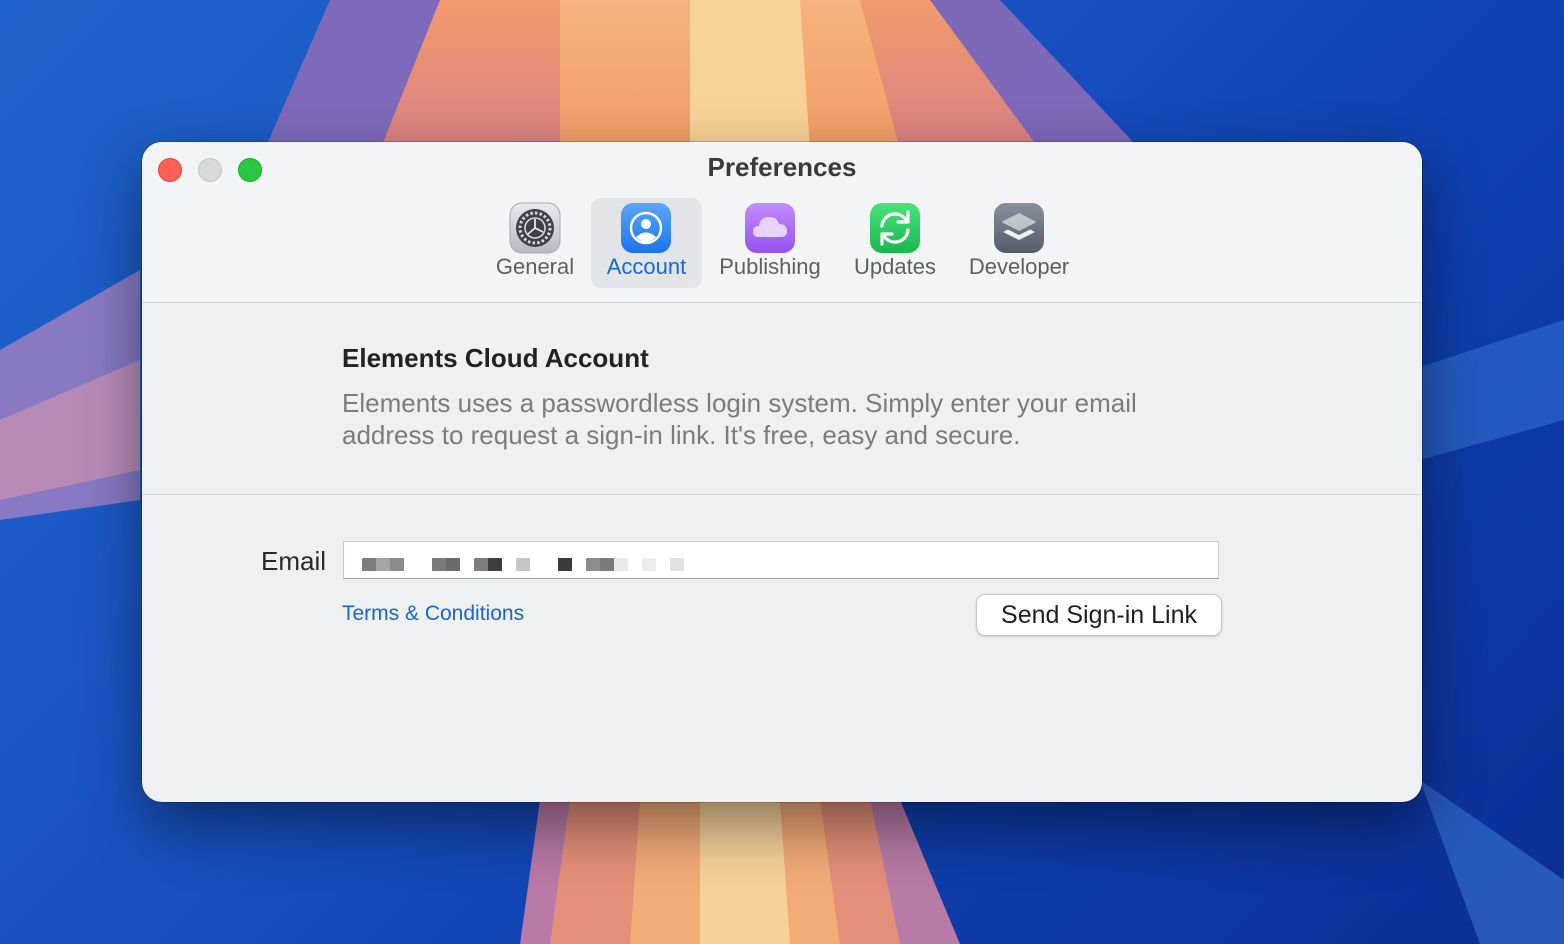  I want to click on tab-updates: Updates, so click(895, 243).